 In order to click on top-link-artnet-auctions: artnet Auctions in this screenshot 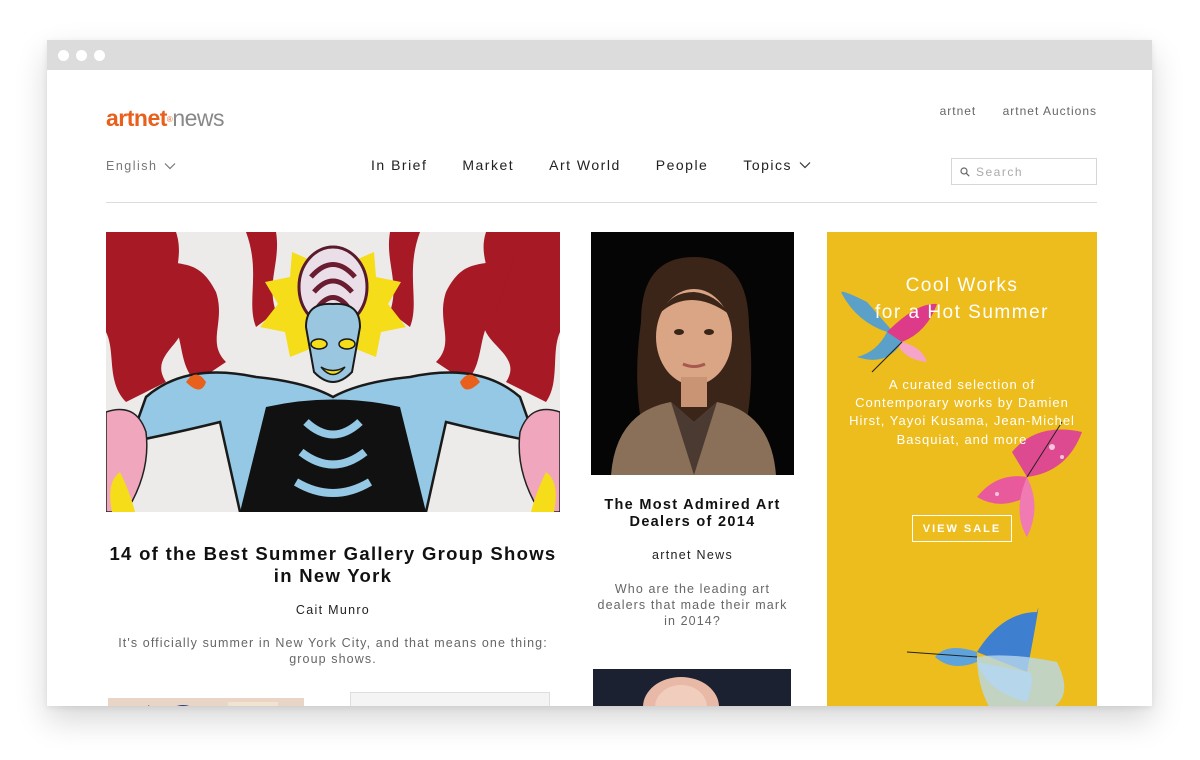, I will do `click(1050, 111)`.